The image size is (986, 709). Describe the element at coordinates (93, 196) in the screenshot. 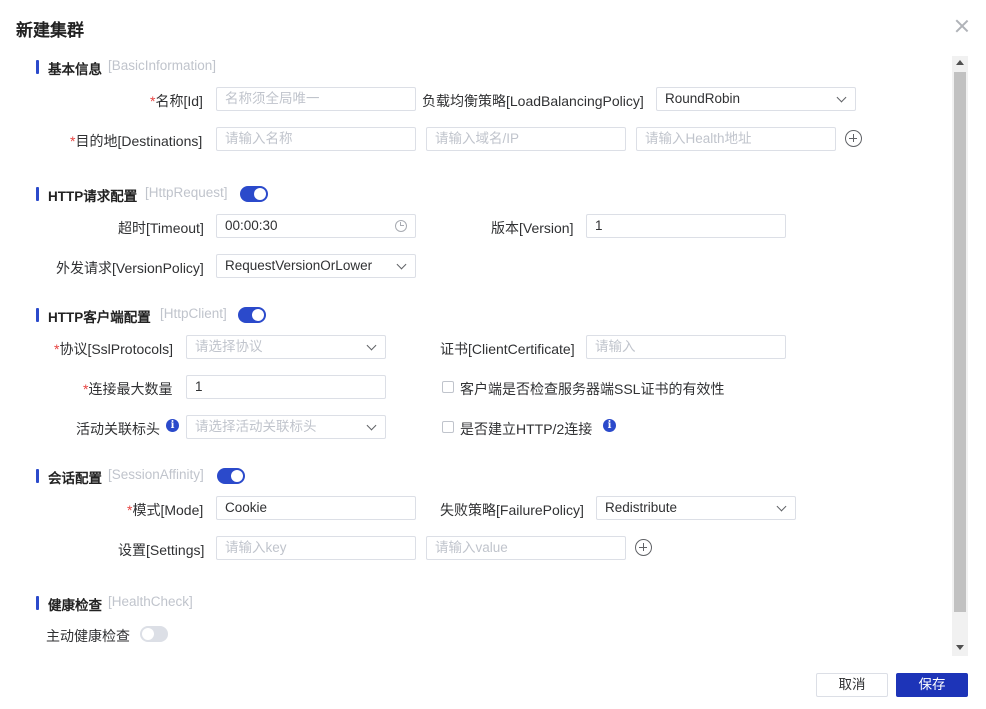

I see `section-title-http-request: HTTP请求配置` at that location.